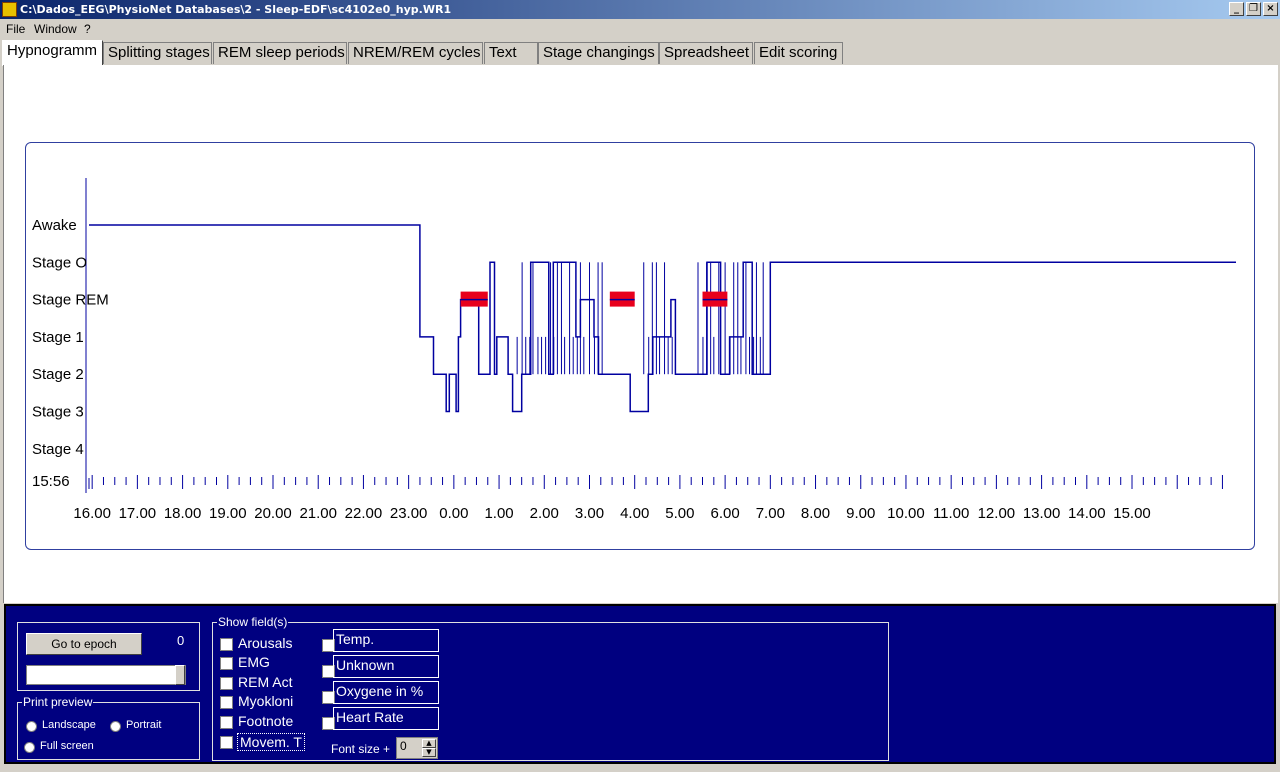 The width and height of the screenshot is (1280, 772). I want to click on landscape-label: Landscape, so click(69, 725).